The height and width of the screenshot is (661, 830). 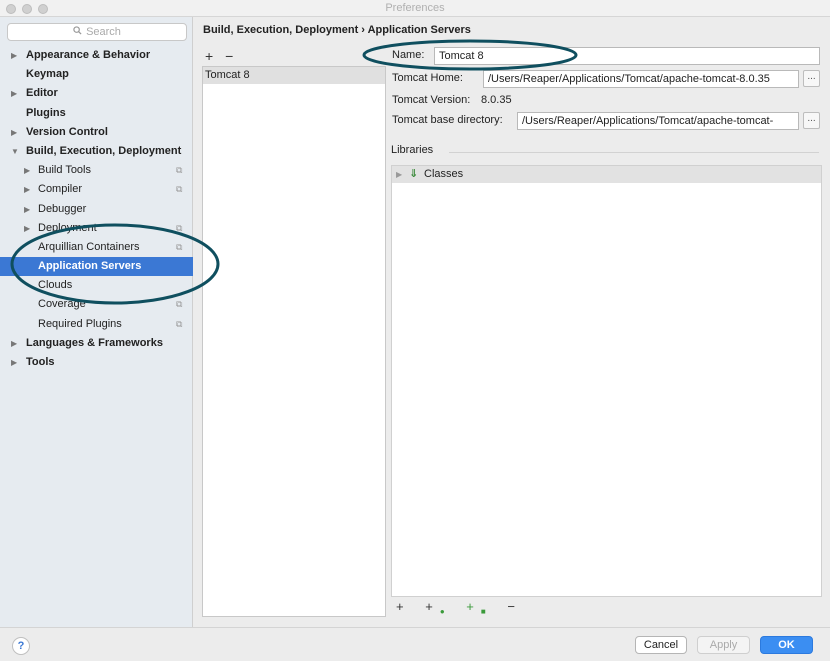 I want to click on sidebar-item-deployment: ▶ Deployment ⧉, so click(x=96, y=228).